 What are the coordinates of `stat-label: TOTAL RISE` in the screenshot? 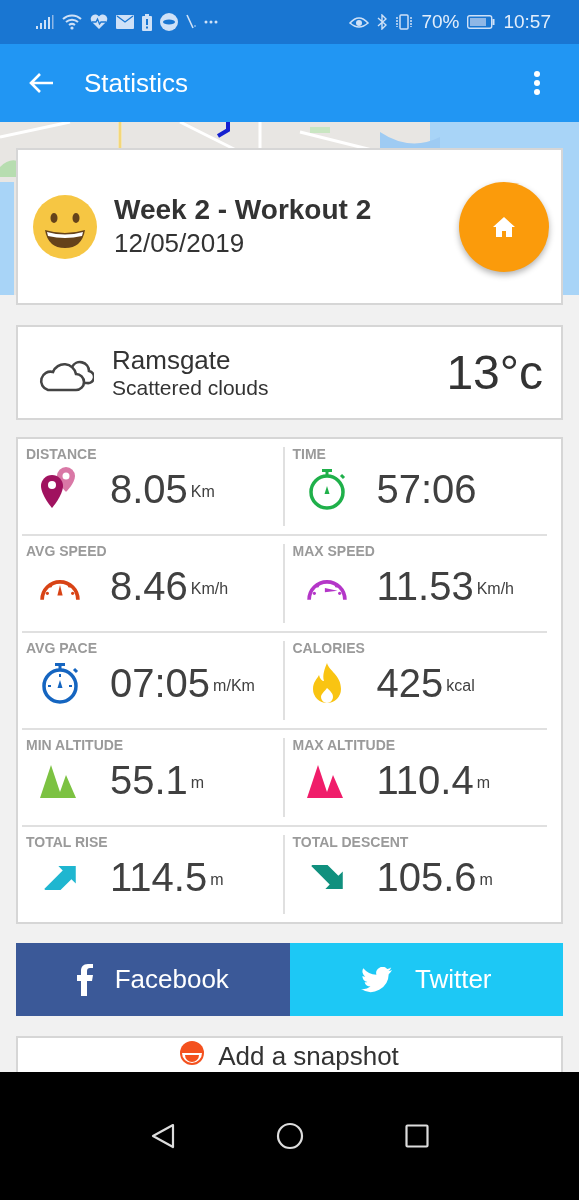 It's located at (67, 842).